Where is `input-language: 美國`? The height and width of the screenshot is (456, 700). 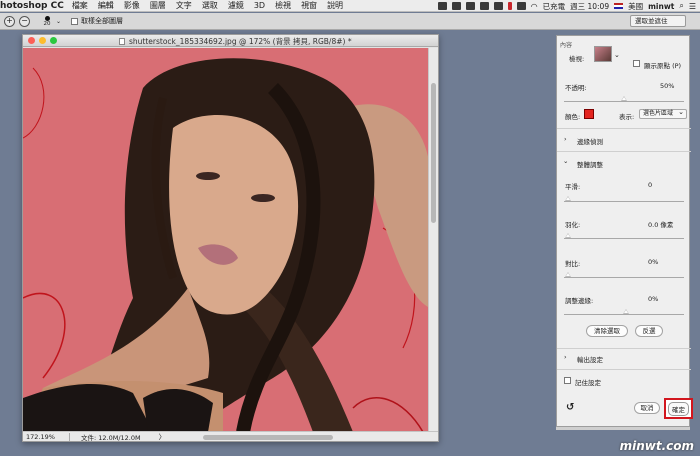 input-language: 美國 is located at coordinates (635, 6).